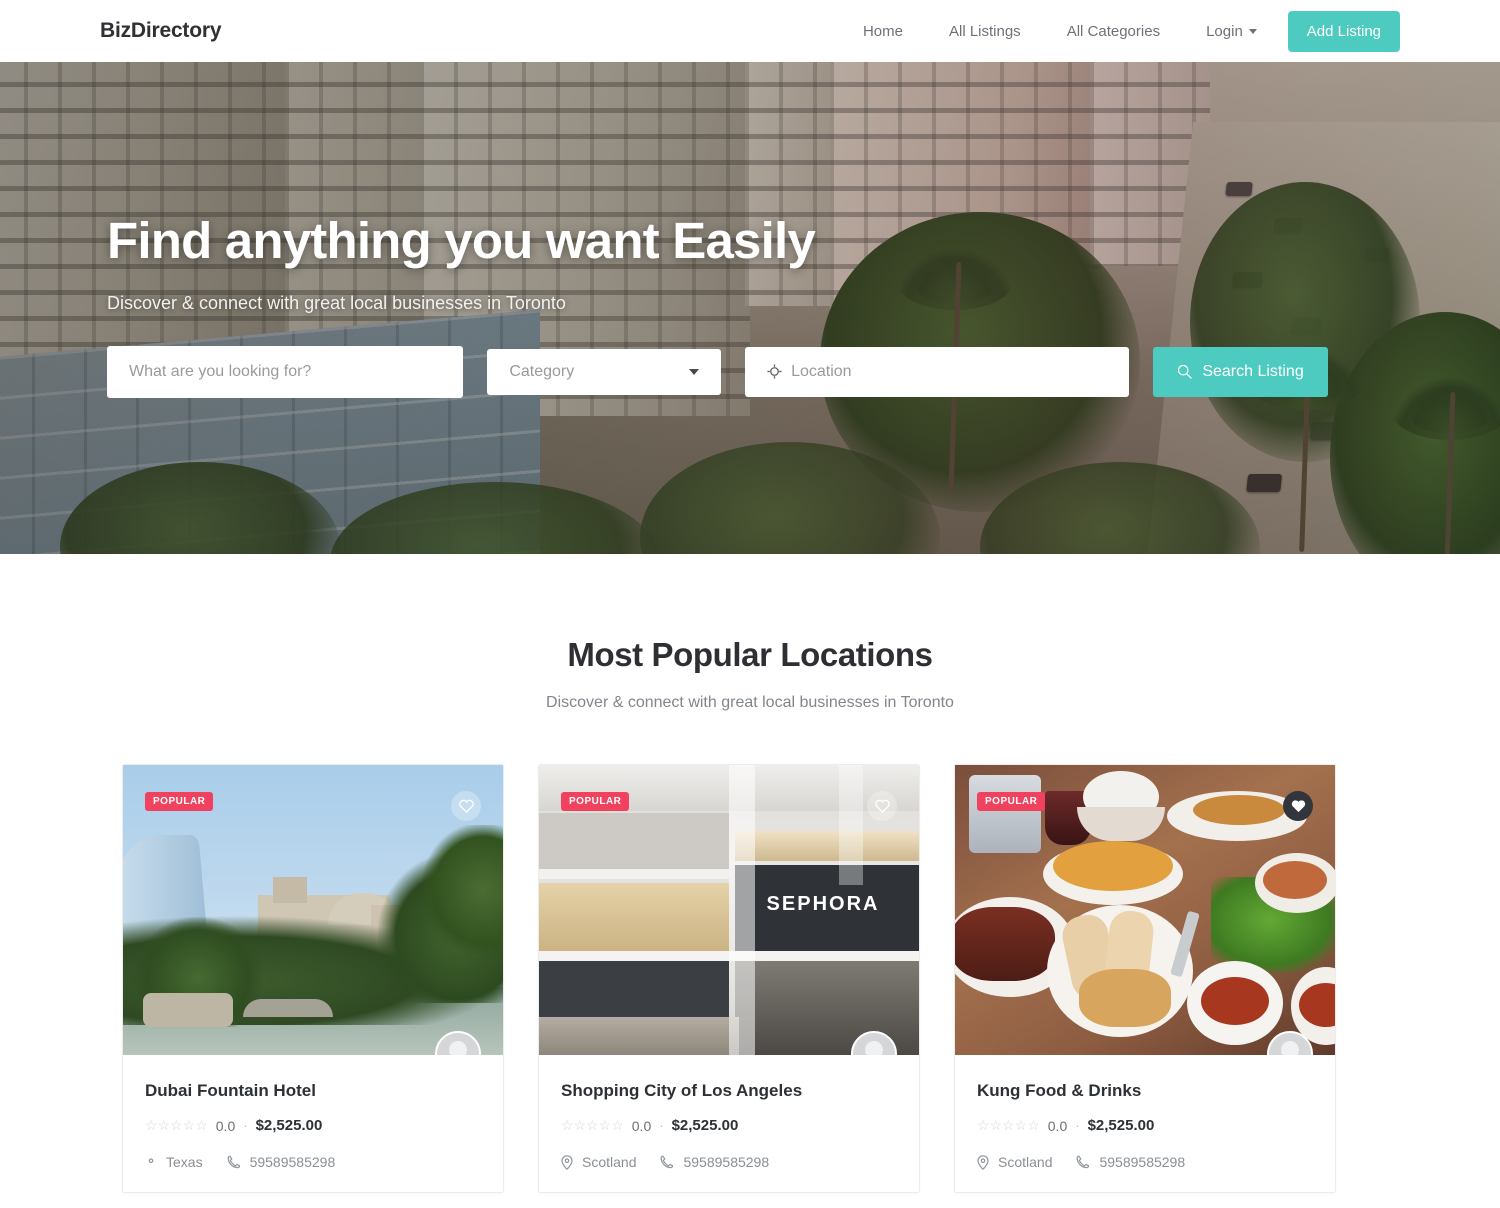  Describe the element at coordinates (1113, 31) in the screenshot. I see `nav-link-all-categories: All Categories` at that location.